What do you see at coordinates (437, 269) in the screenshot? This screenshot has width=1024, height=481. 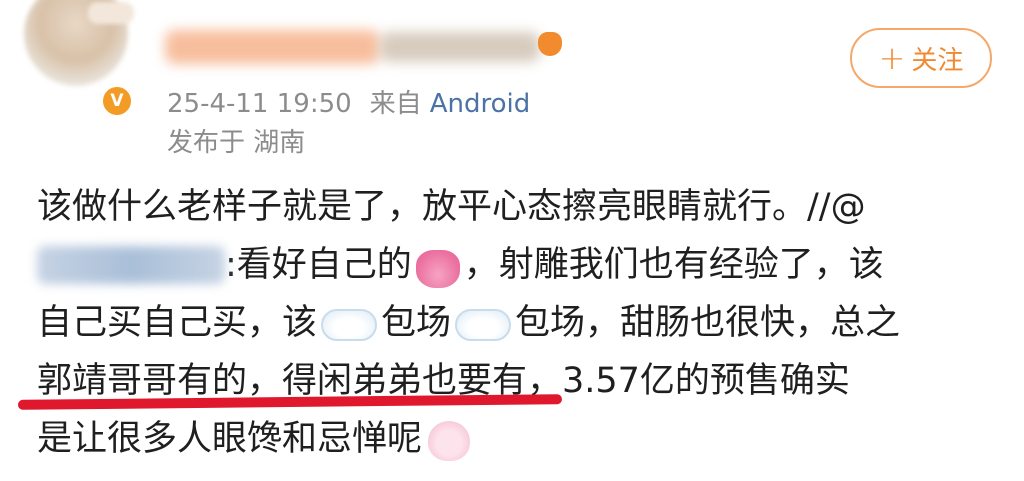 I see `purse-emoji` at bounding box center [437, 269].